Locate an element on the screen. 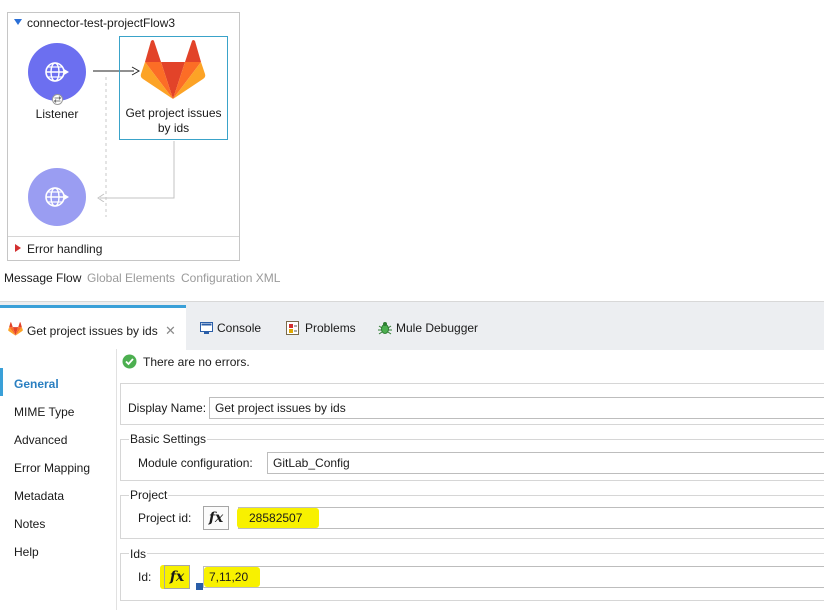  listener-node is located at coordinates (57, 72).